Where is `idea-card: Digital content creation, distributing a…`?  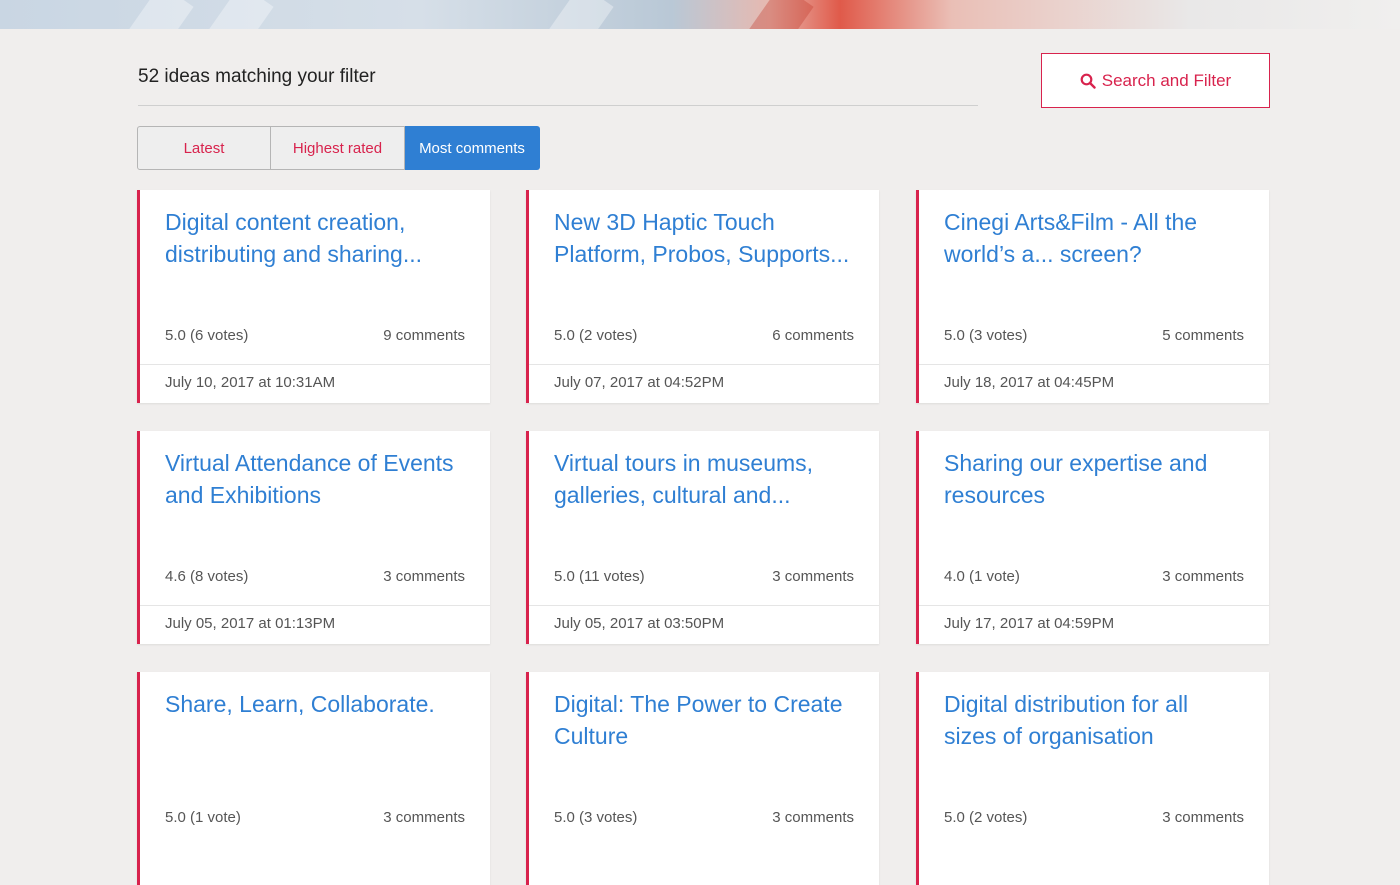 idea-card: Digital content creation, distributing a… is located at coordinates (313, 296).